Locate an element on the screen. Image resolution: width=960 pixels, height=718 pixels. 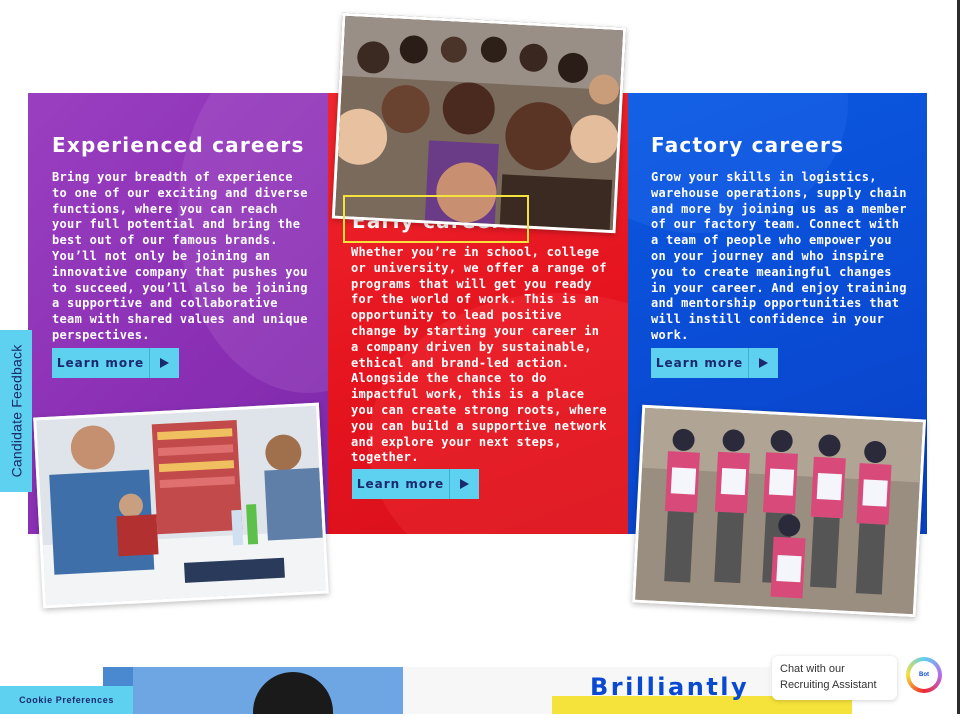
focus-highlight-box is located at coordinates (436, 219).